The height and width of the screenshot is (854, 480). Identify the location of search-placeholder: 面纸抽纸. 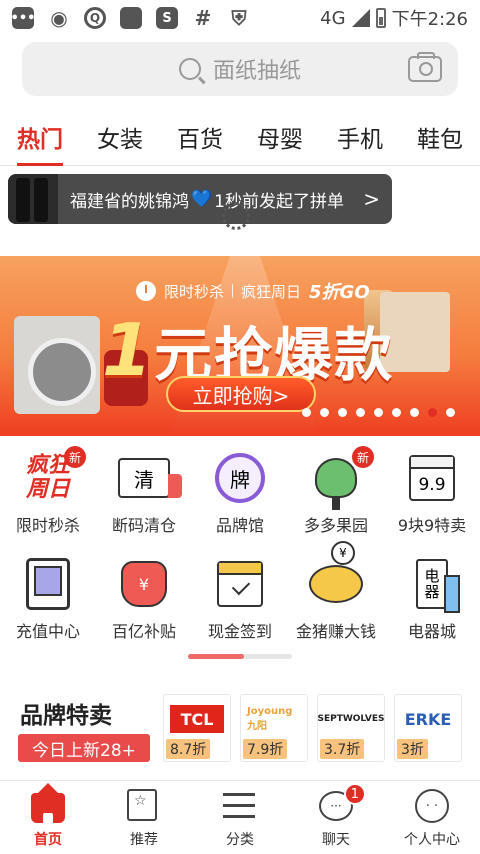
(256, 71).